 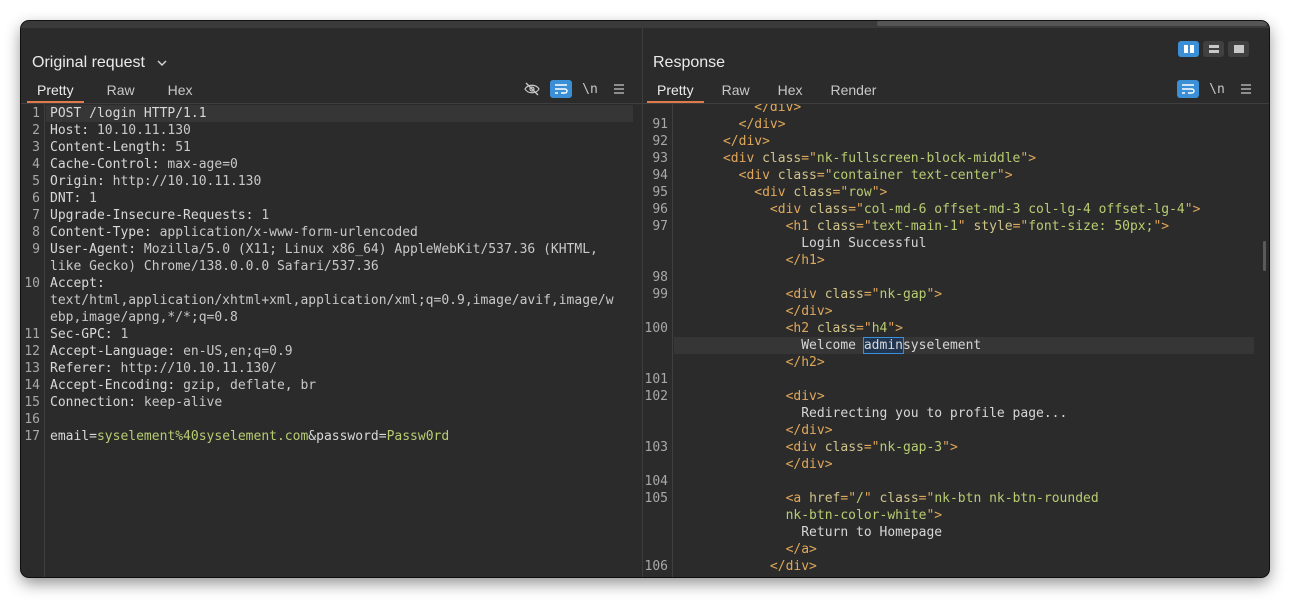 What do you see at coordinates (828, 345) in the screenshot?
I see `code-line: Welcome adminsyselement` at bounding box center [828, 345].